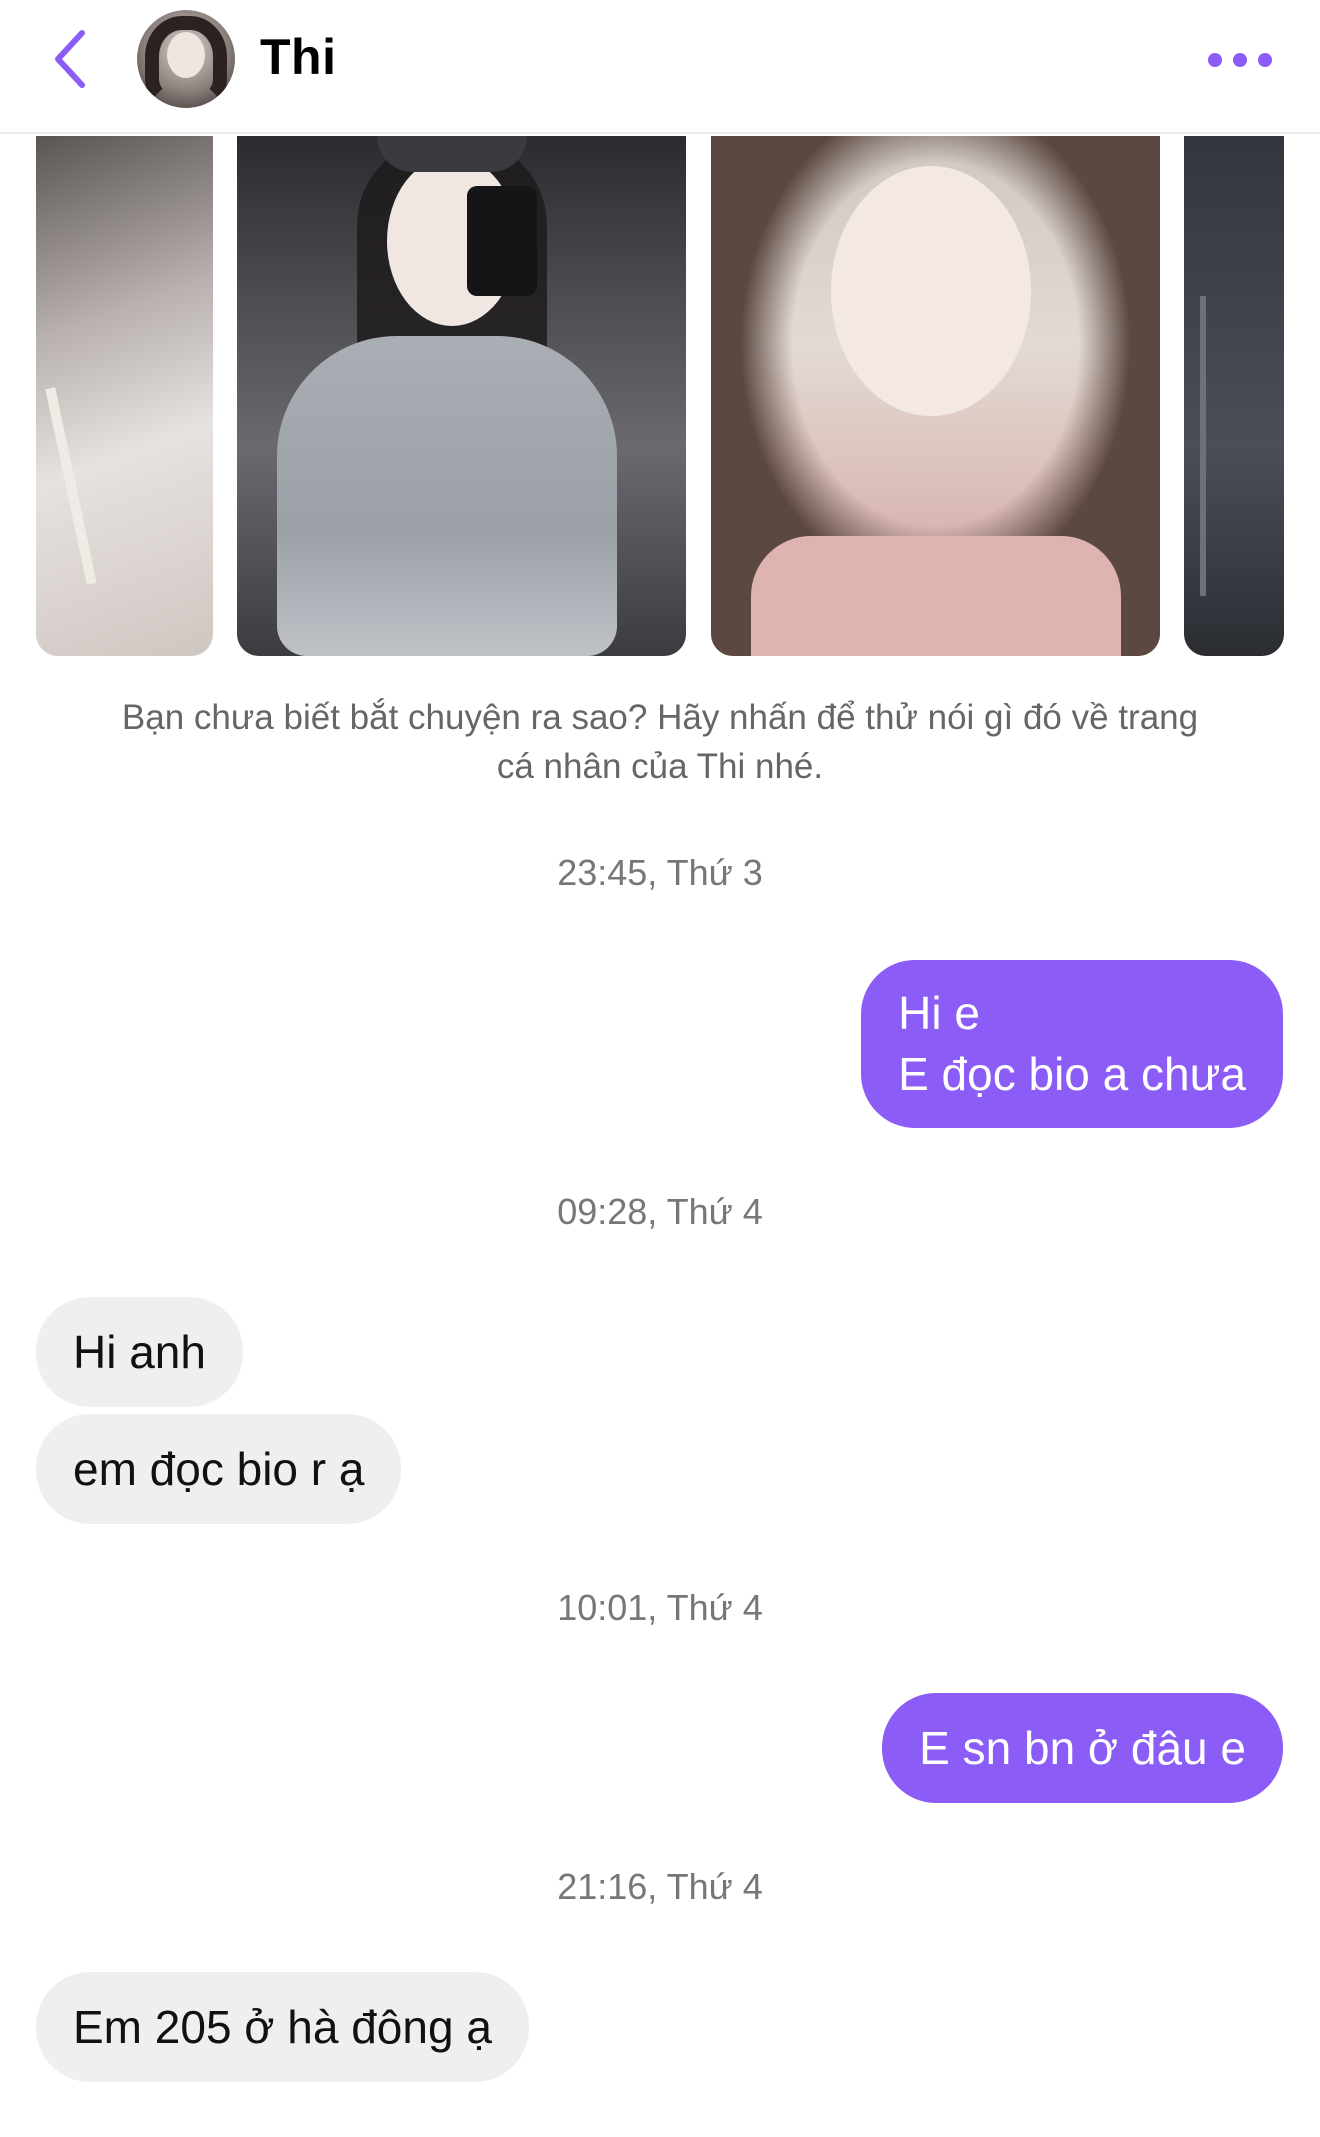 Image resolution: width=1320 pixels, height=2137 pixels. What do you see at coordinates (660, 67) in the screenshot?
I see `chat-header: Thi` at bounding box center [660, 67].